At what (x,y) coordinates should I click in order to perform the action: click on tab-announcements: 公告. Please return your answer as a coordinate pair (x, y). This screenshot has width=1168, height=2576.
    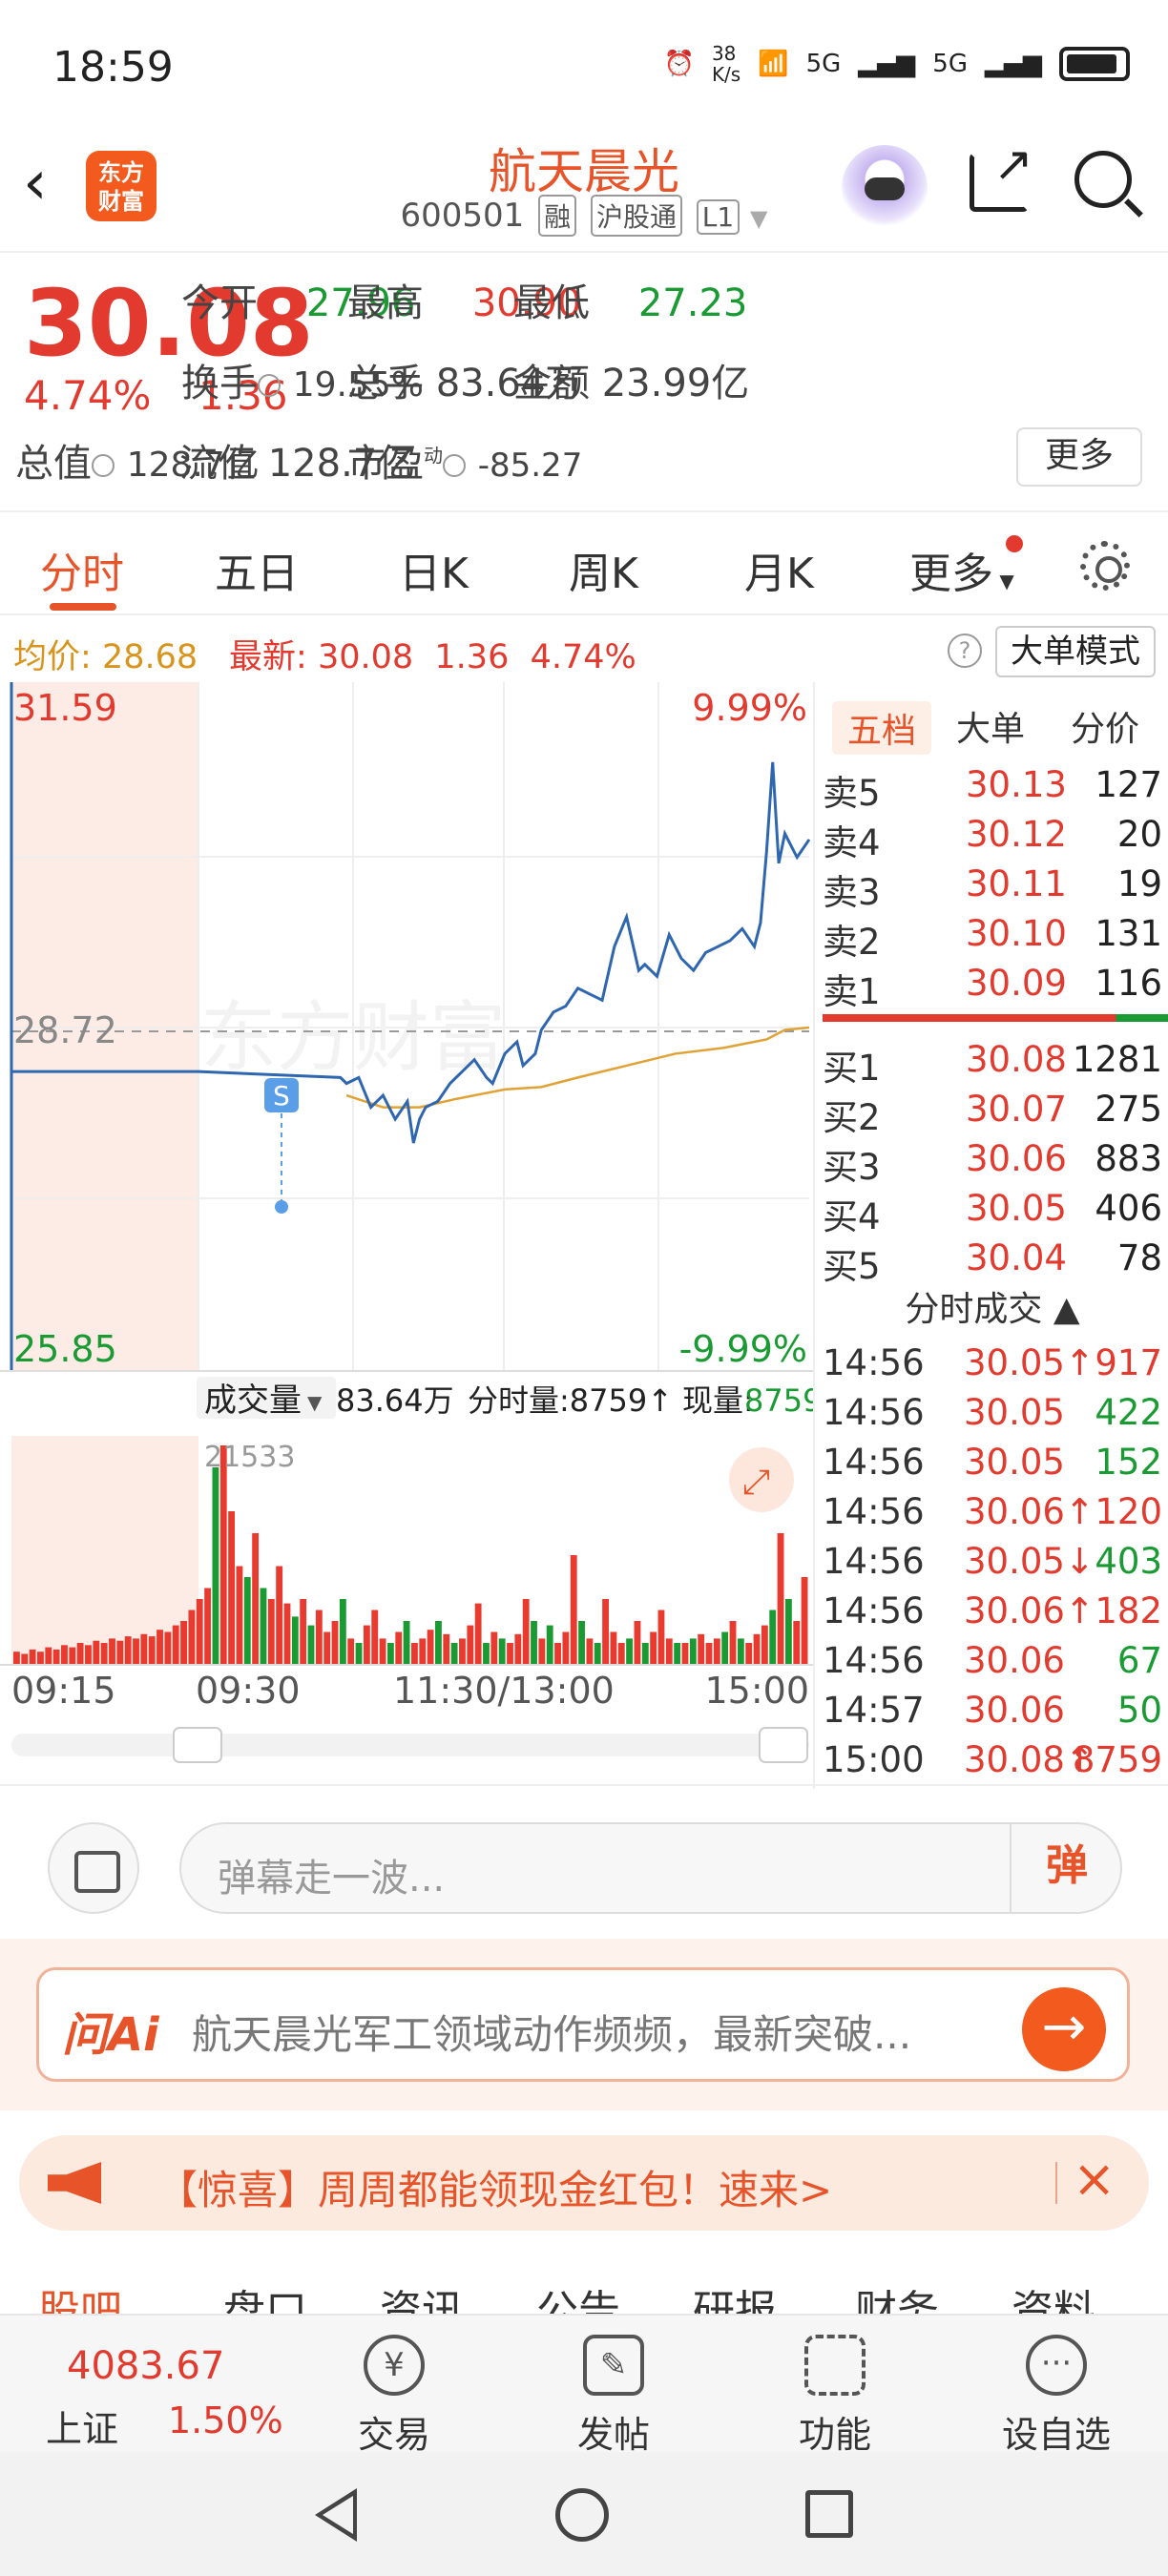
    Looking at the image, I should click on (578, 2296).